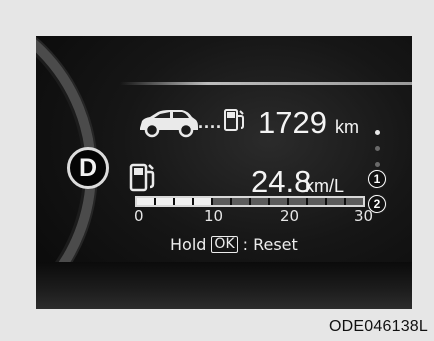 The width and height of the screenshot is (434, 341). Describe the element at coordinates (377, 132) in the screenshot. I see `page-dot-active` at that location.